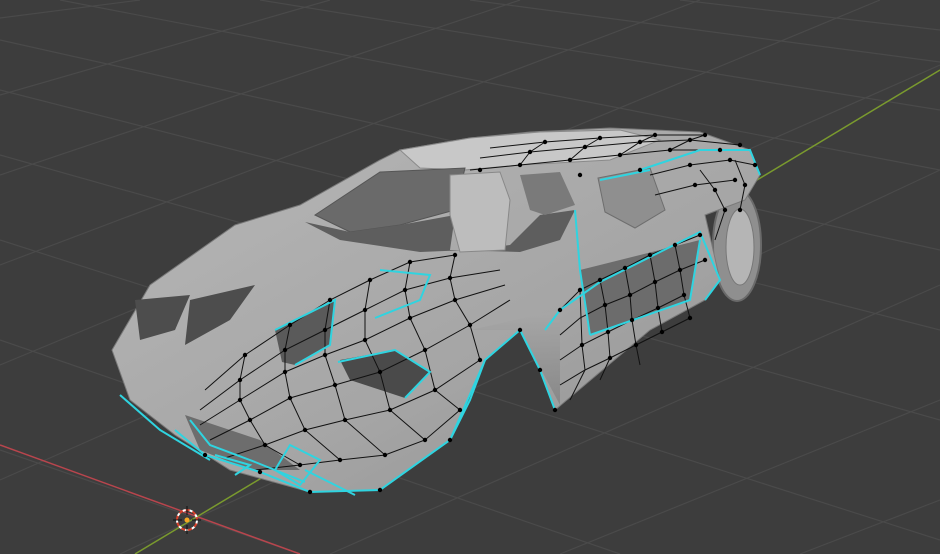 This screenshot has height=554, width=940. I want to click on object-origin-icon, so click(187, 520).